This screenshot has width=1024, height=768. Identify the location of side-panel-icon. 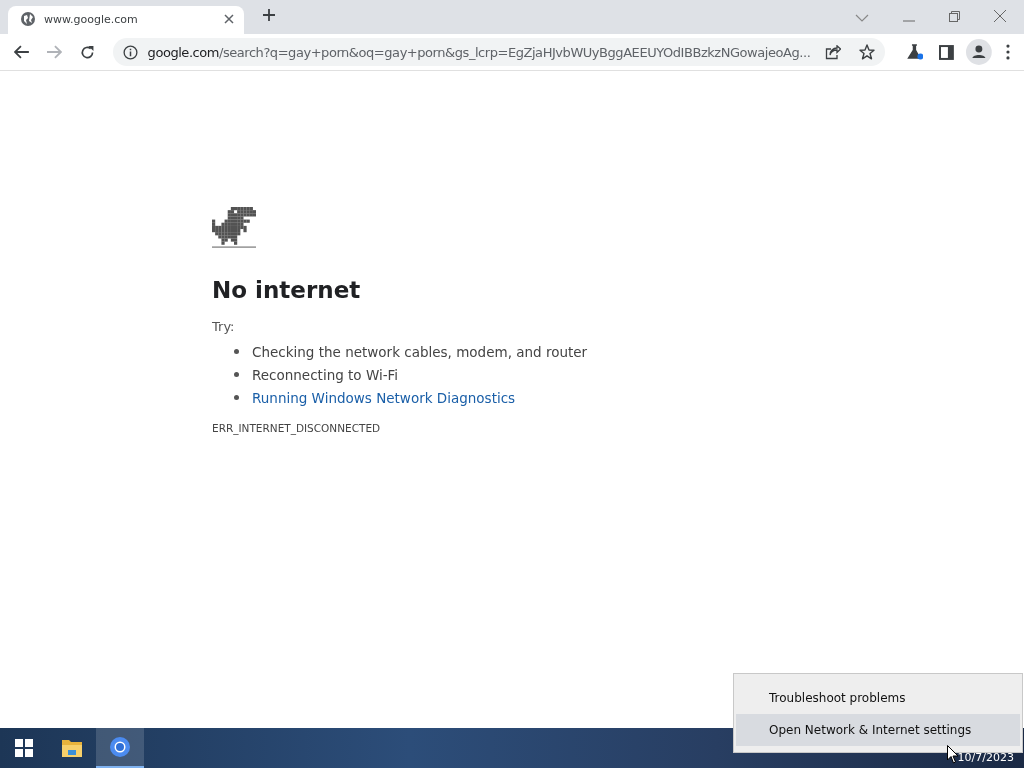
(947, 52).